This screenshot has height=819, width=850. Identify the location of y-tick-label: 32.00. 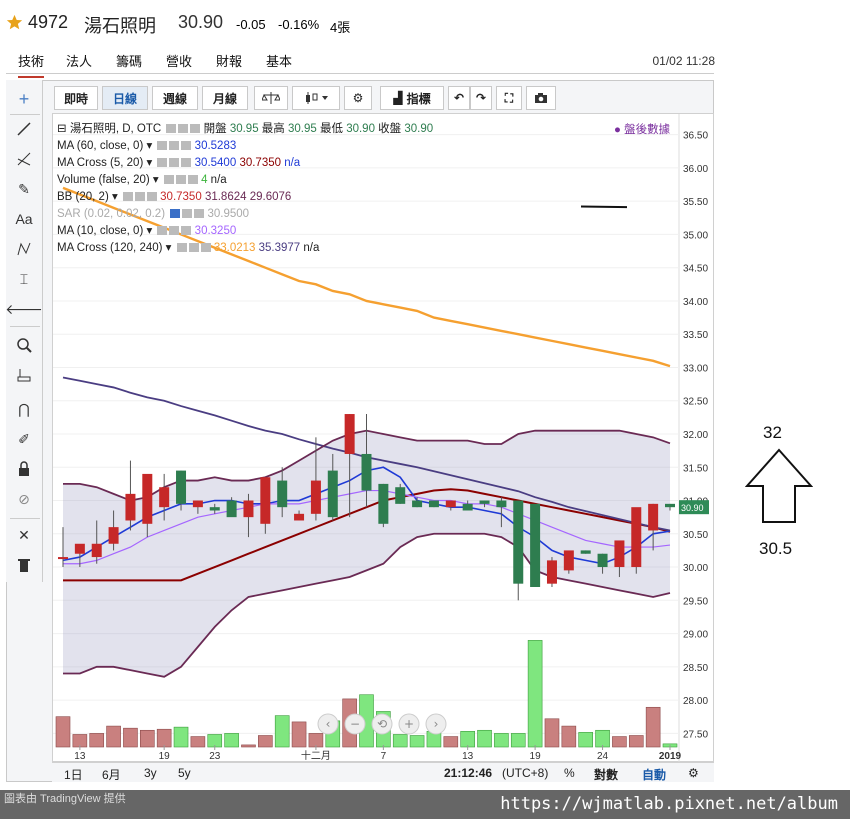
(695, 435).